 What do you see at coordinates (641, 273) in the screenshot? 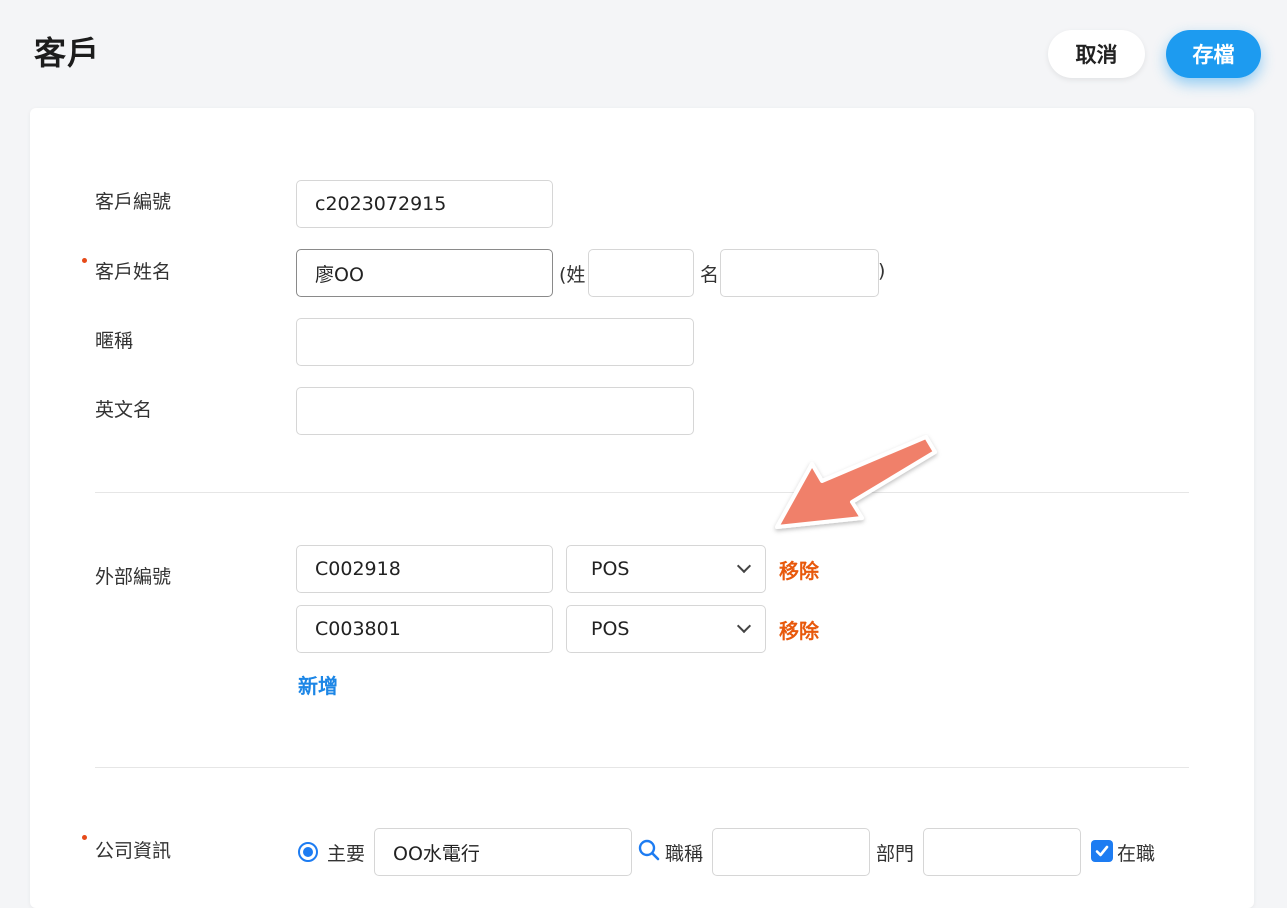
I see `surname-field` at bounding box center [641, 273].